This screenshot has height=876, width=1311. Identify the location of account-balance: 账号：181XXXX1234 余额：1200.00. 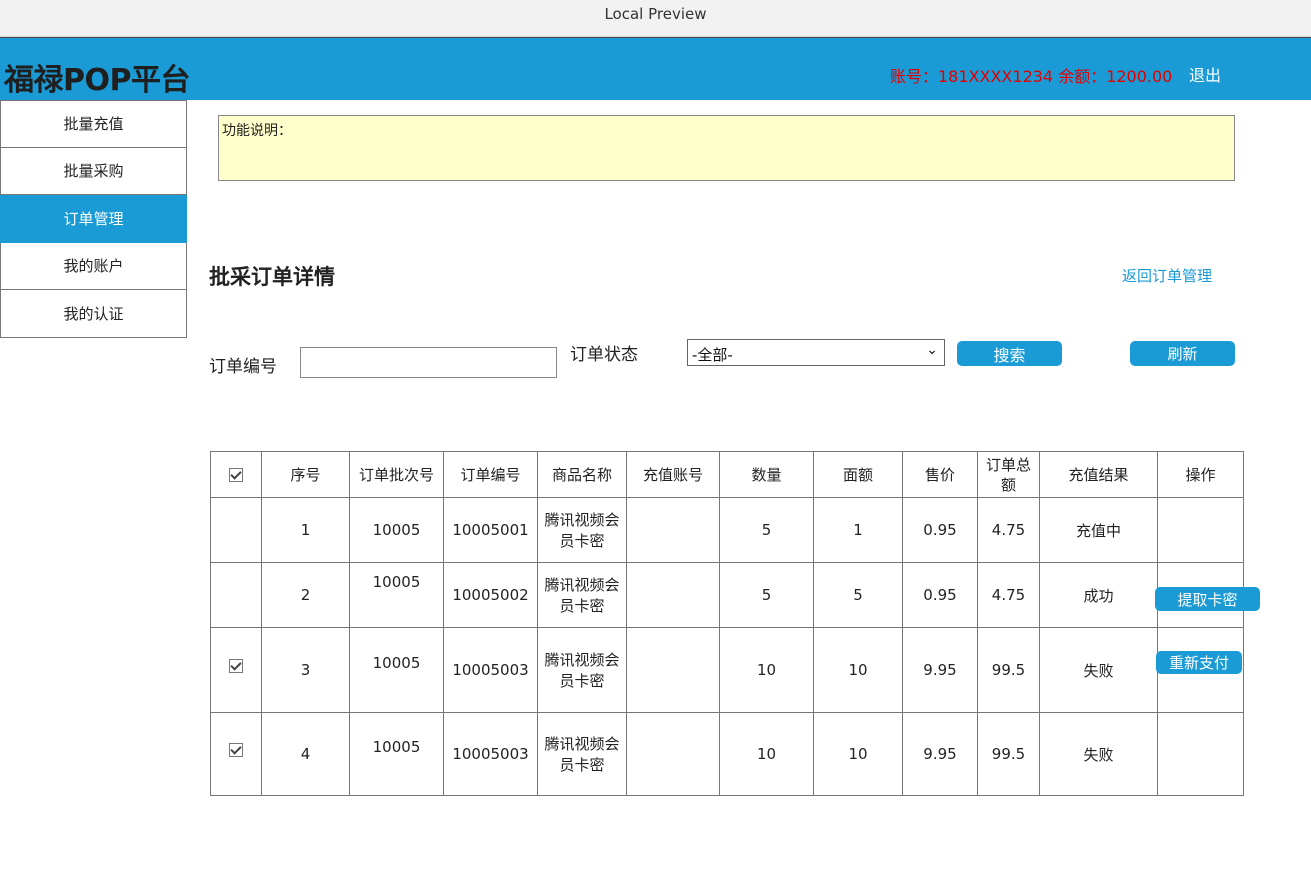
(1031, 76).